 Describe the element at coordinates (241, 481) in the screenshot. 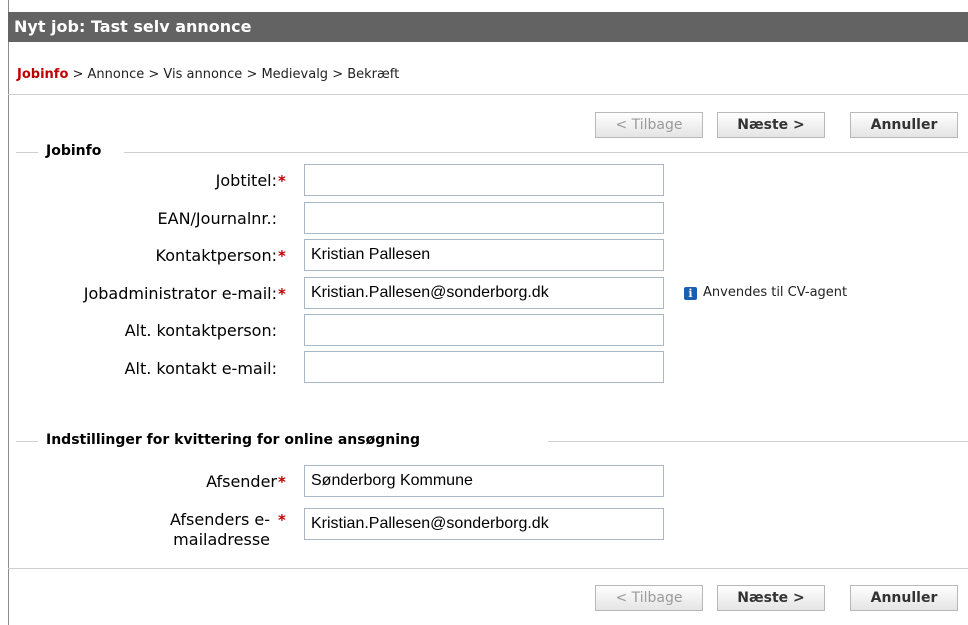

I see `sender-label: Afsender` at that location.